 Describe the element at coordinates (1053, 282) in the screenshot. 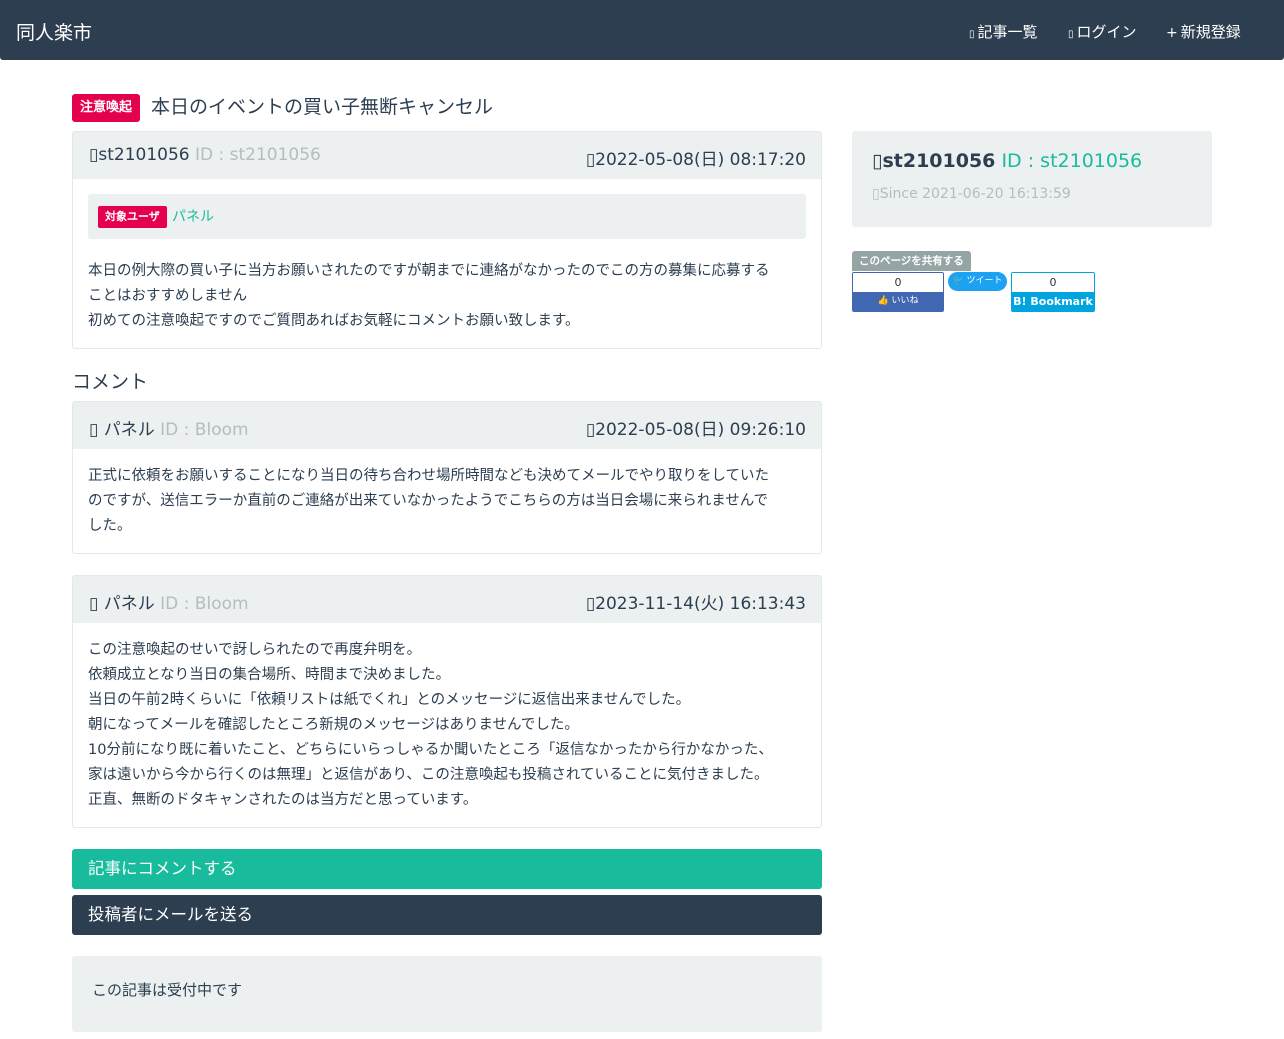

I see `hatena-count: 0` at that location.